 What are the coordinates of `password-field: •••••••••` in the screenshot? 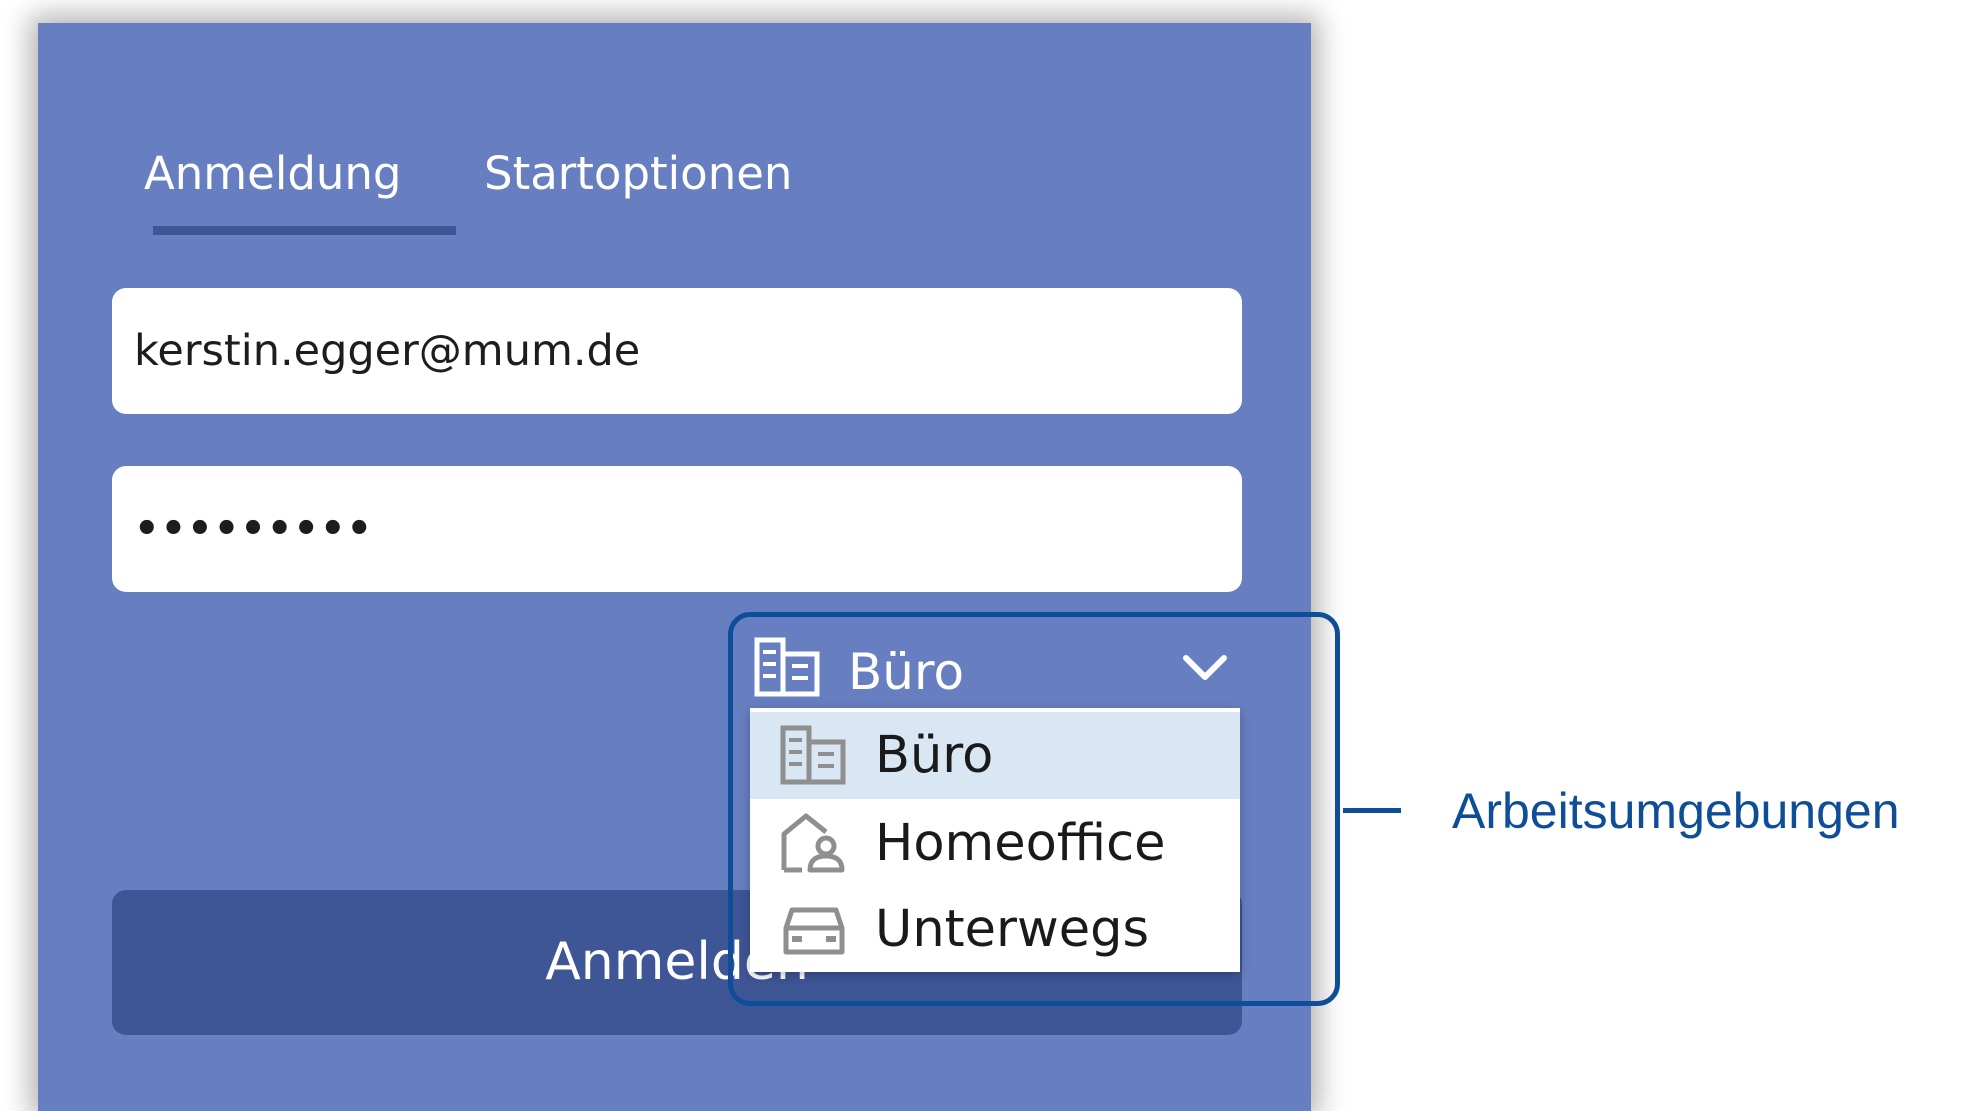 It's located at (677, 529).